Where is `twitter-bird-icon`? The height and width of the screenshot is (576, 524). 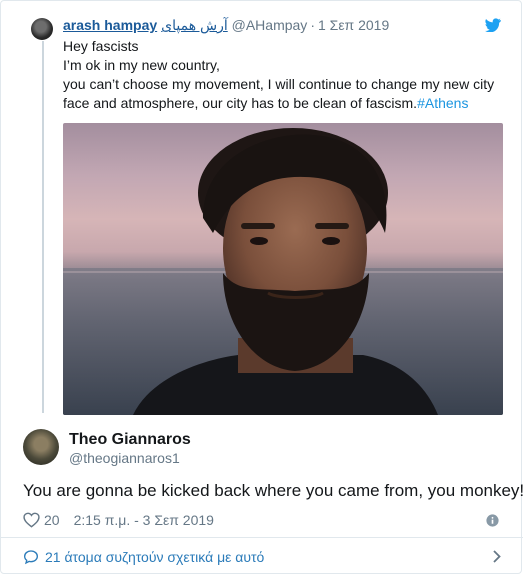 twitter-bird-icon is located at coordinates (493, 25).